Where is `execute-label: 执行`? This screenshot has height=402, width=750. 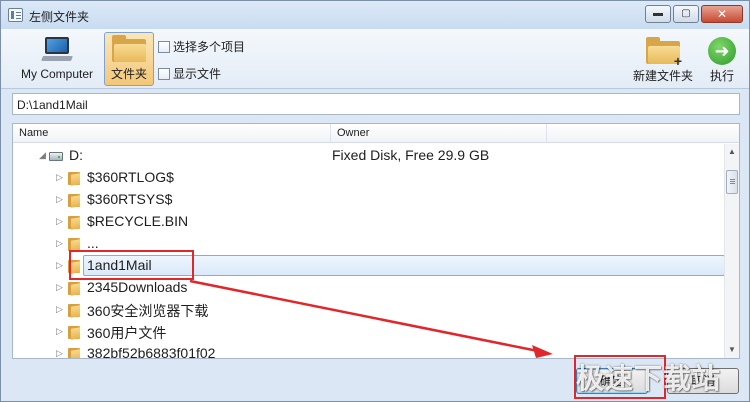 execute-label: 执行 is located at coordinates (721, 76).